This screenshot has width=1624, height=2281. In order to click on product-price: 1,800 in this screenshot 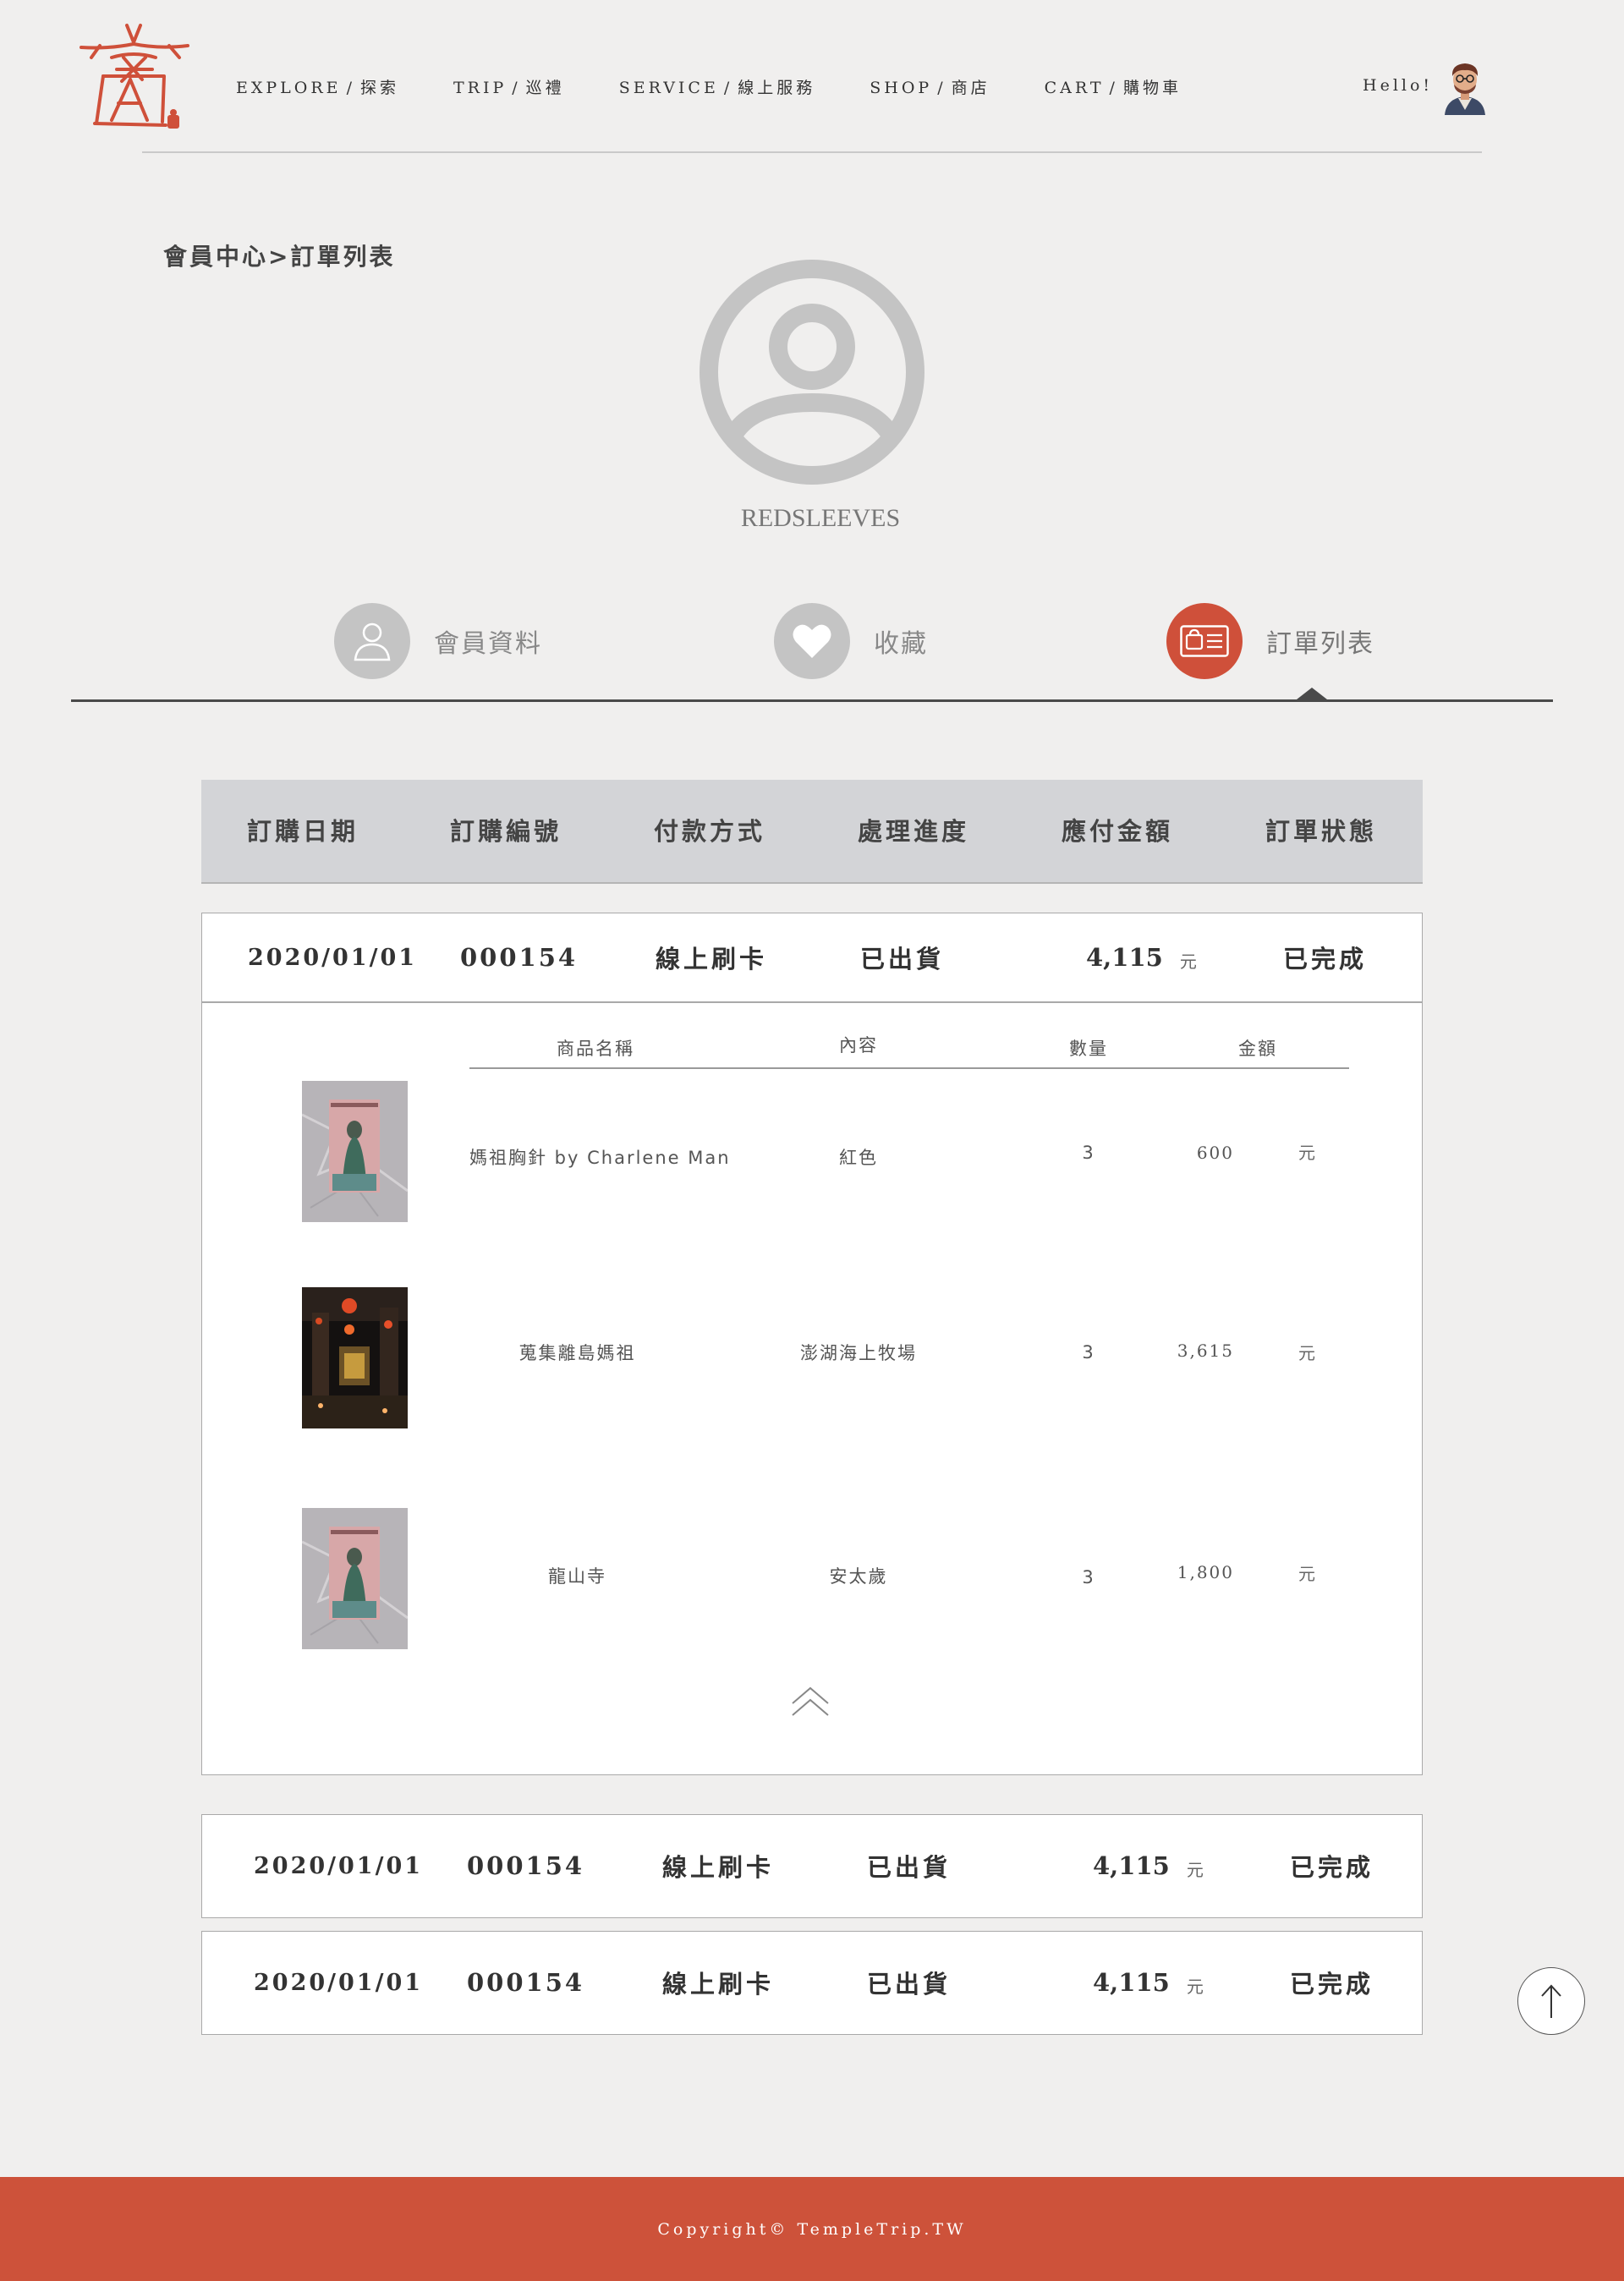, I will do `click(1205, 1572)`.